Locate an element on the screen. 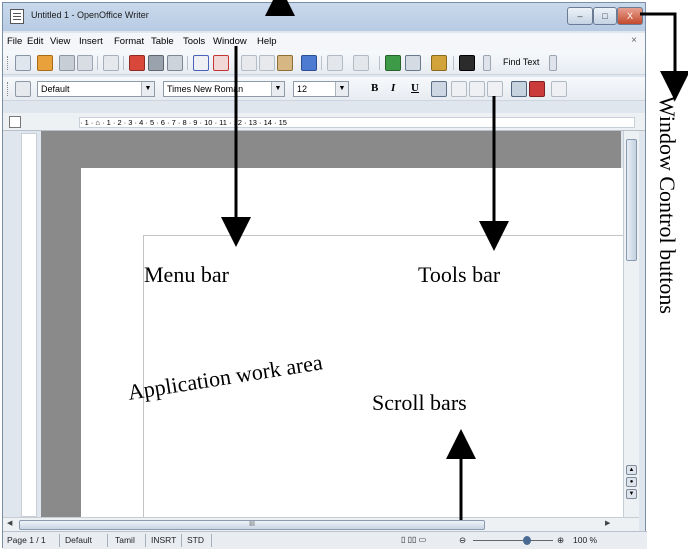 Image resolution: width=688 pixels, height=550 pixels. window-control-arrow is located at coordinates (664, 56).